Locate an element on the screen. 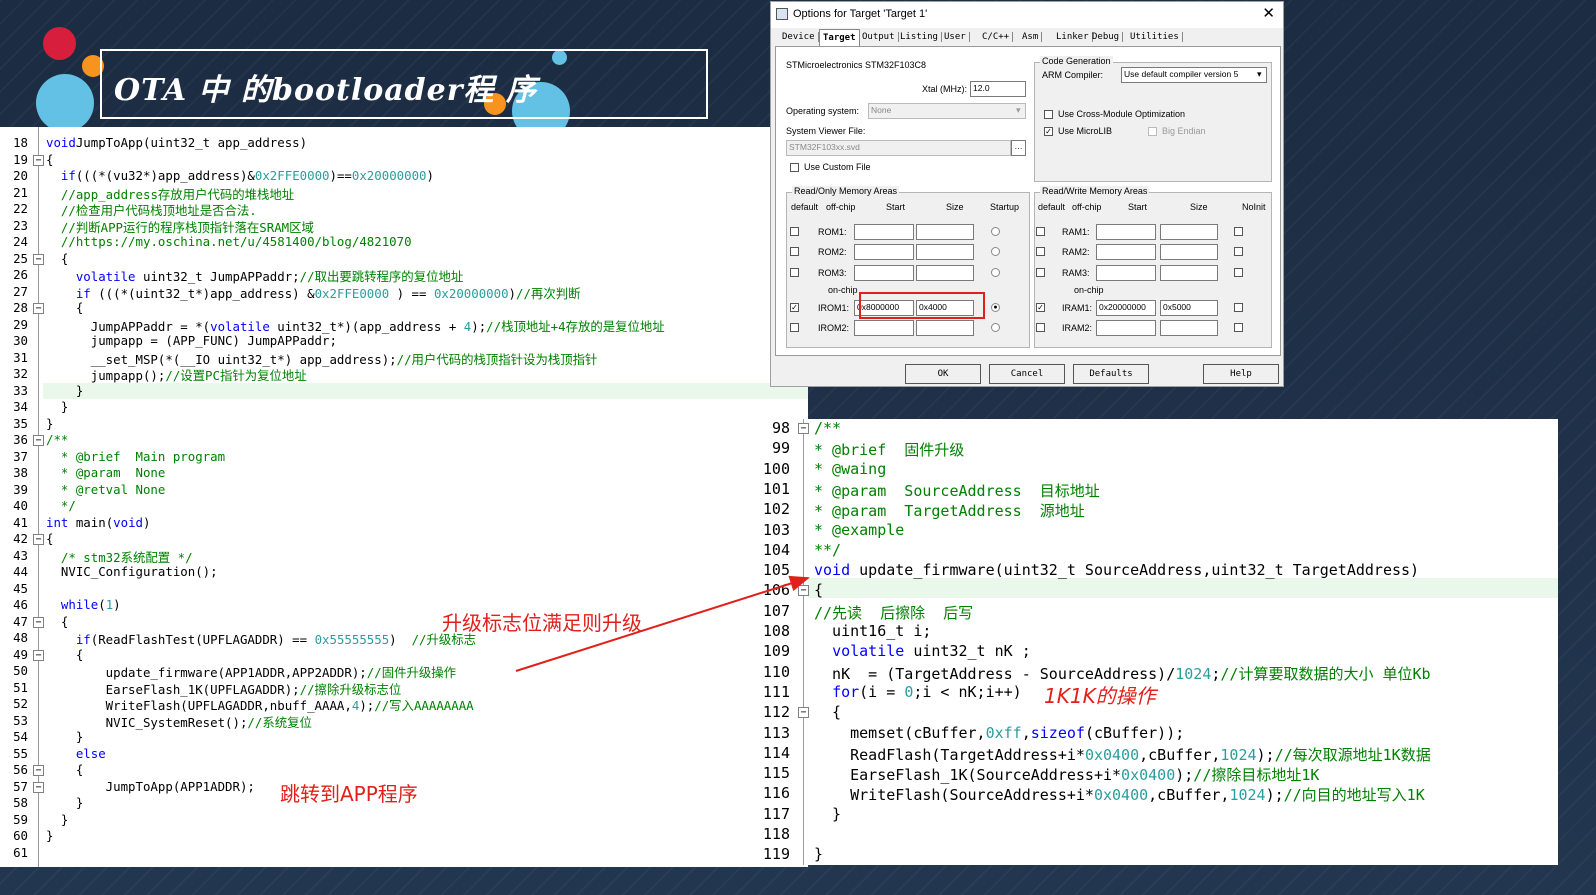  cross-module-checkbox is located at coordinates (1048, 114).